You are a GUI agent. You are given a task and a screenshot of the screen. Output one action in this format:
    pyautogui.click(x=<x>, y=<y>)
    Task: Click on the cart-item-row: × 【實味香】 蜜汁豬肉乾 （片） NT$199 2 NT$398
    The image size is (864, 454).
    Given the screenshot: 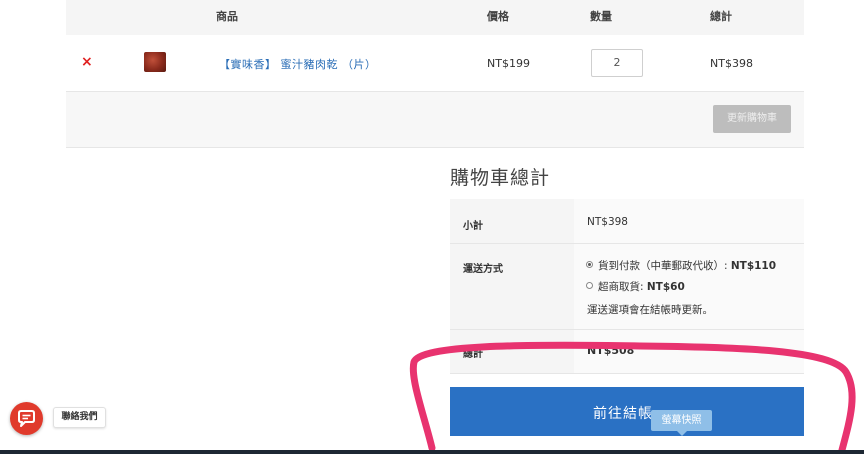 What is the action you would take?
    pyautogui.click(x=435, y=63)
    